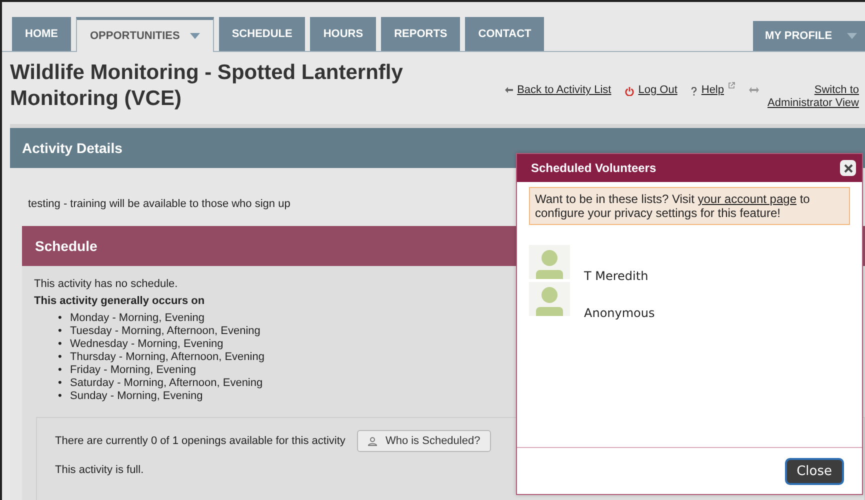 Image resolution: width=865 pixels, height=500 pixels. What do you see at coordinates (207, 86) in the screenshot?
I see `page-title: Wildlife Monitoring - Spotted Lanternfly Monitoring (VCE)` at bounding box center [207, 86].